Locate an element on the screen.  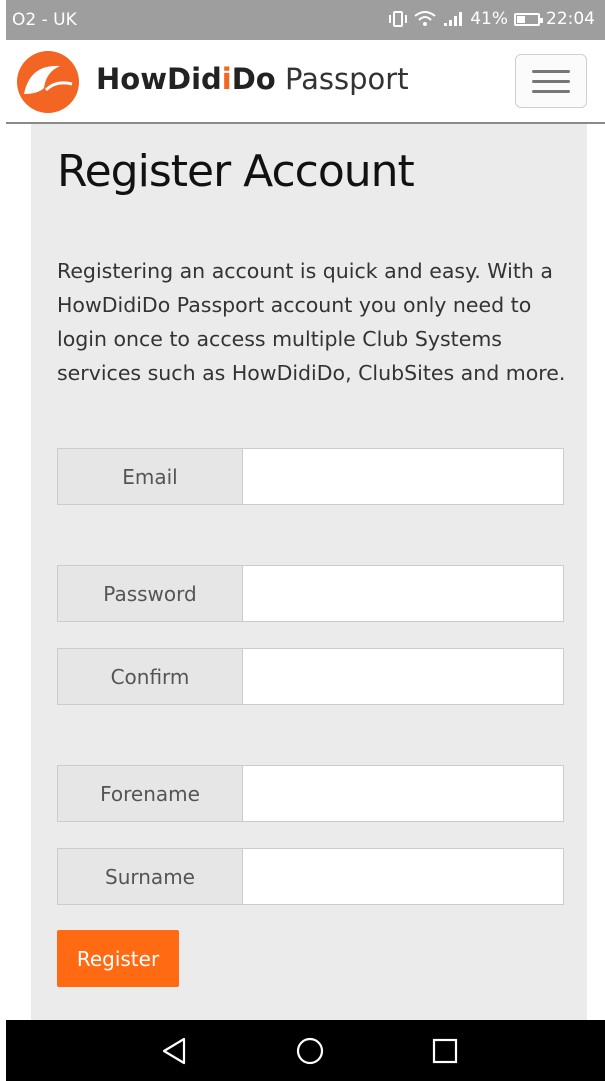
brand-do: Do is located at coordinates (253, 79).